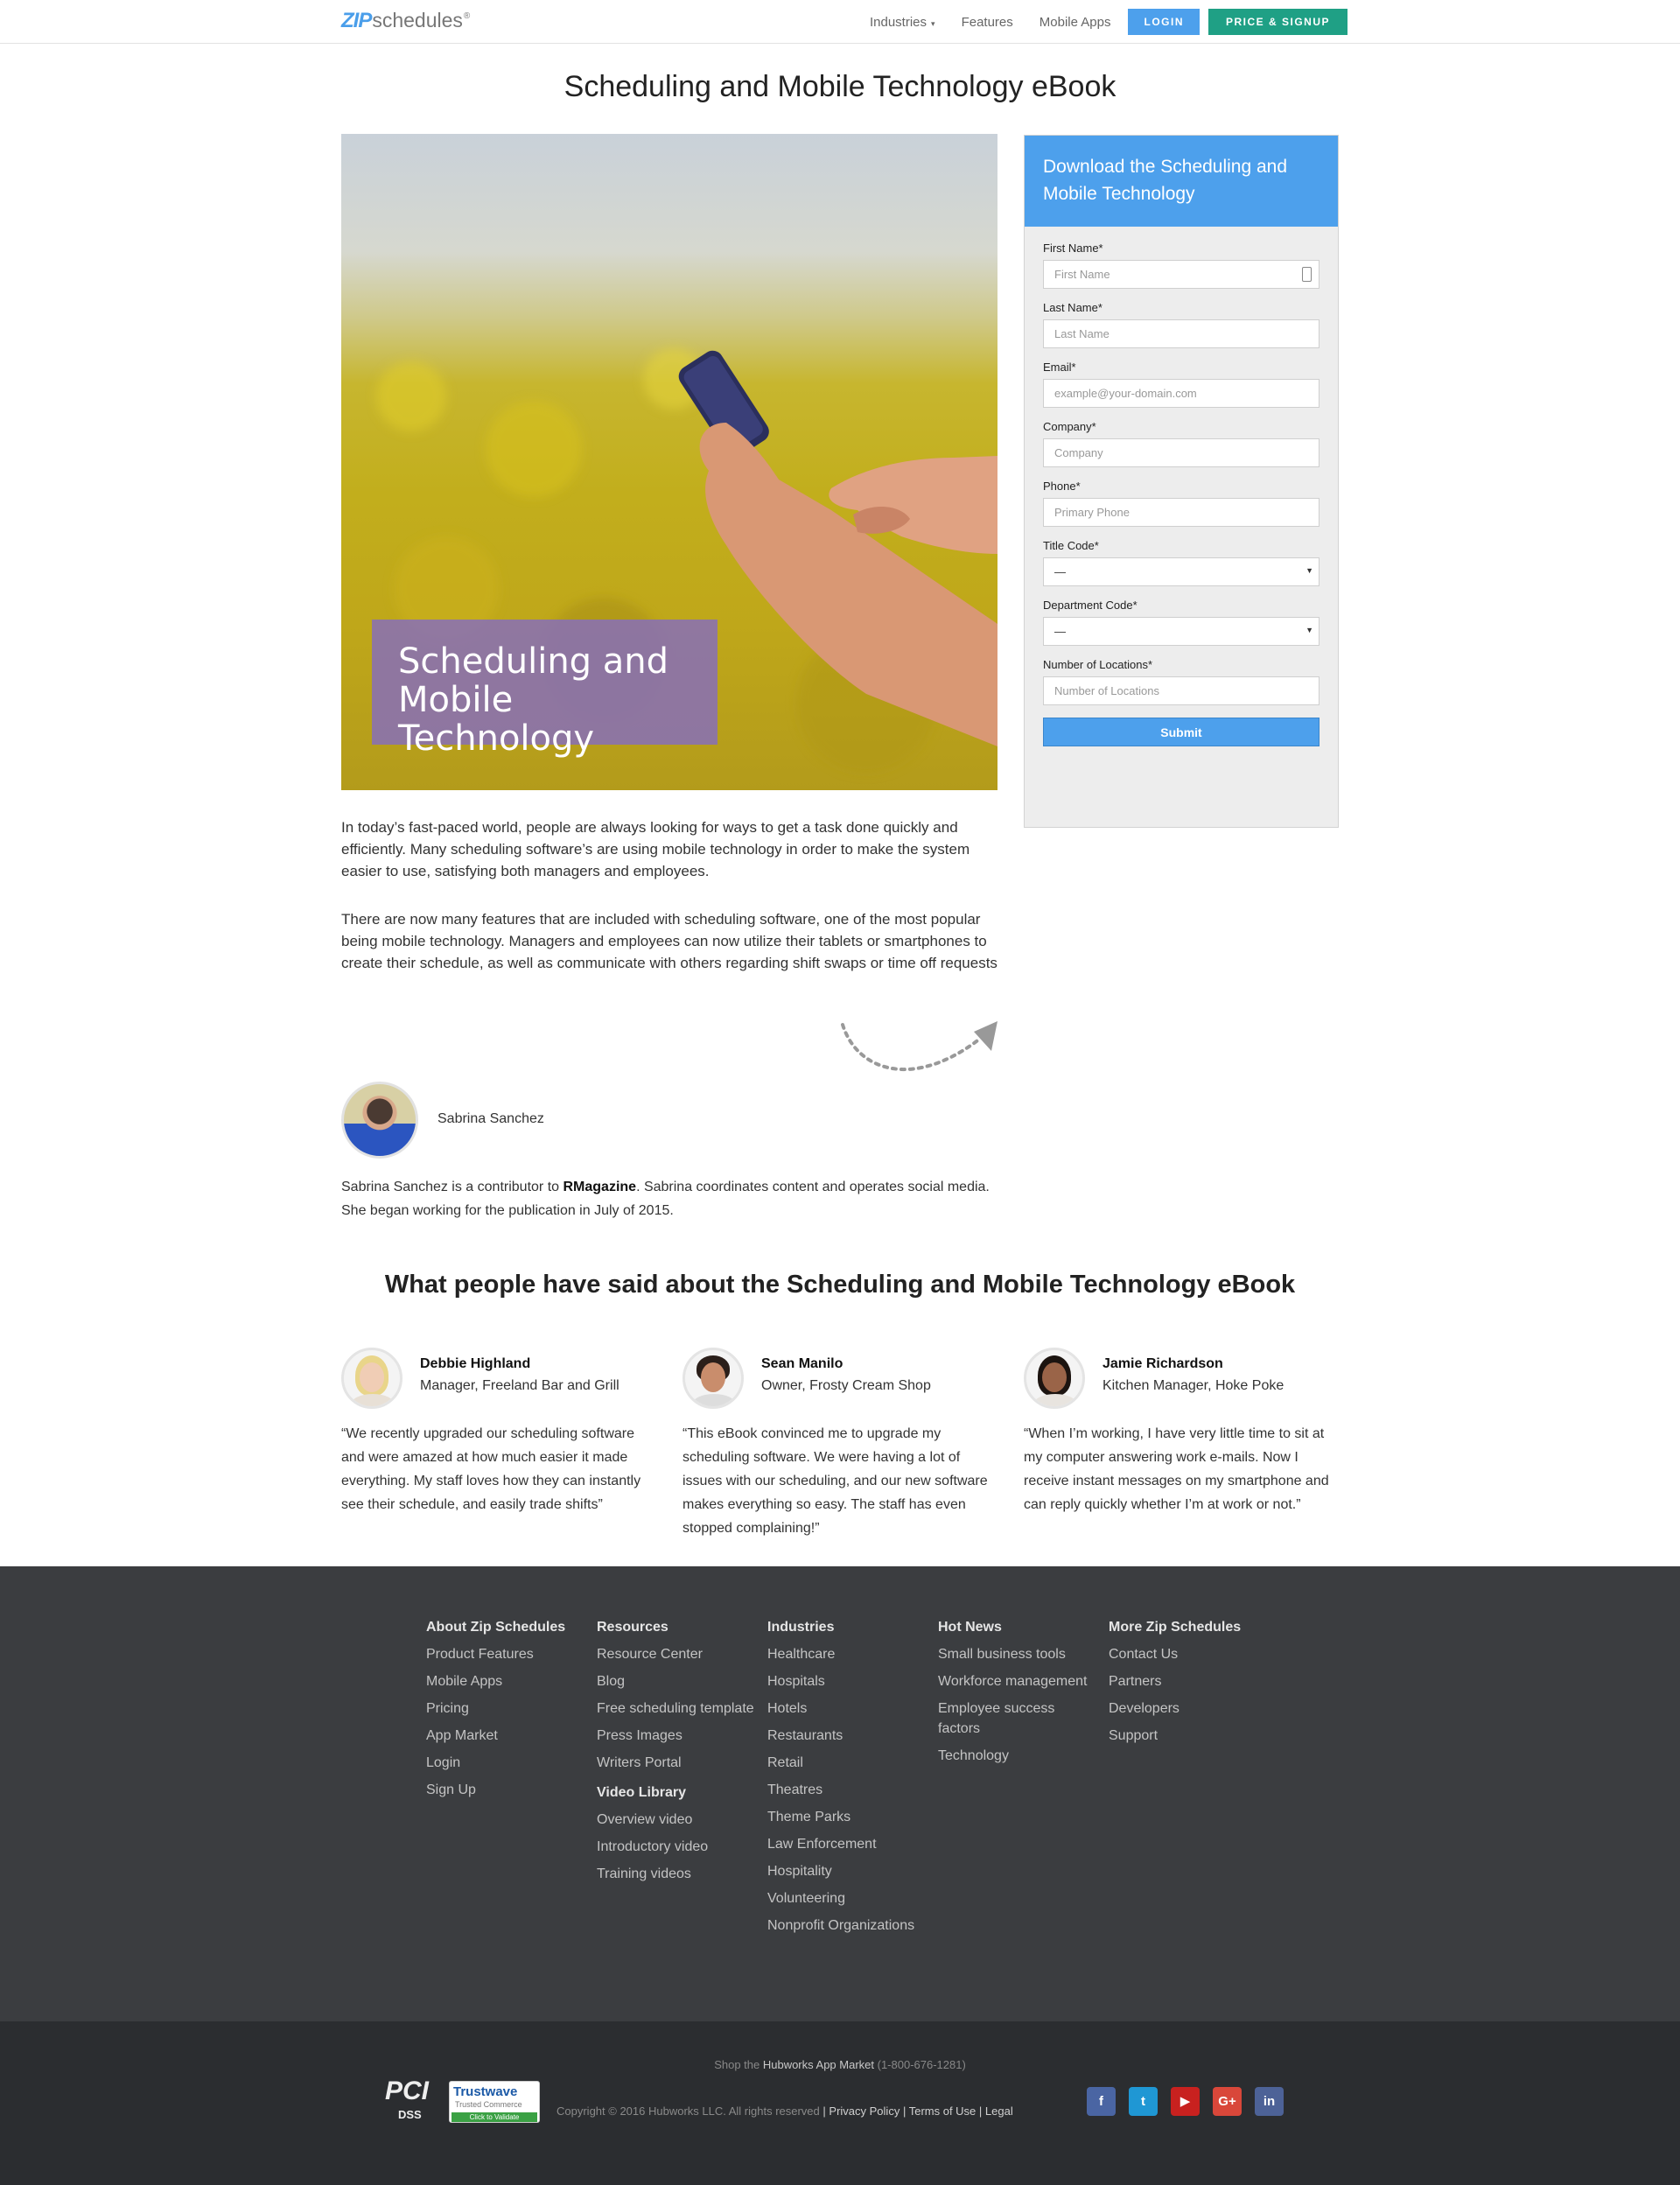 This screenshot has width=1680, height=2185. What do you see at coordinates (1082, 274) in the screenshot?
I see `first-name-placeholder: First Name` at bounding box center [1082, 274].